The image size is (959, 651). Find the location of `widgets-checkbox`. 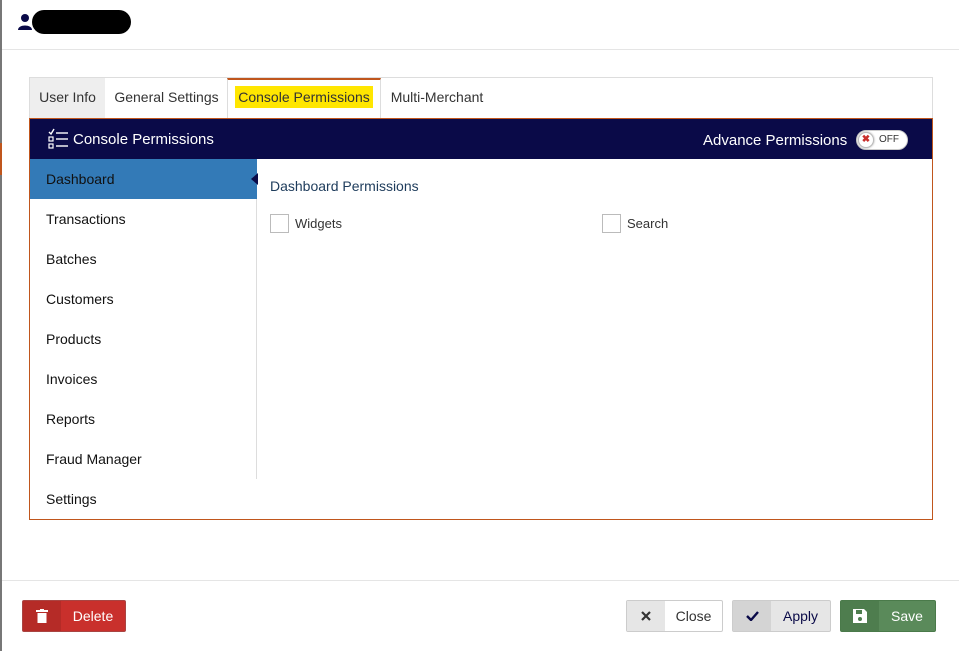

widgets-checkbox is located at coordinates (279, 223).